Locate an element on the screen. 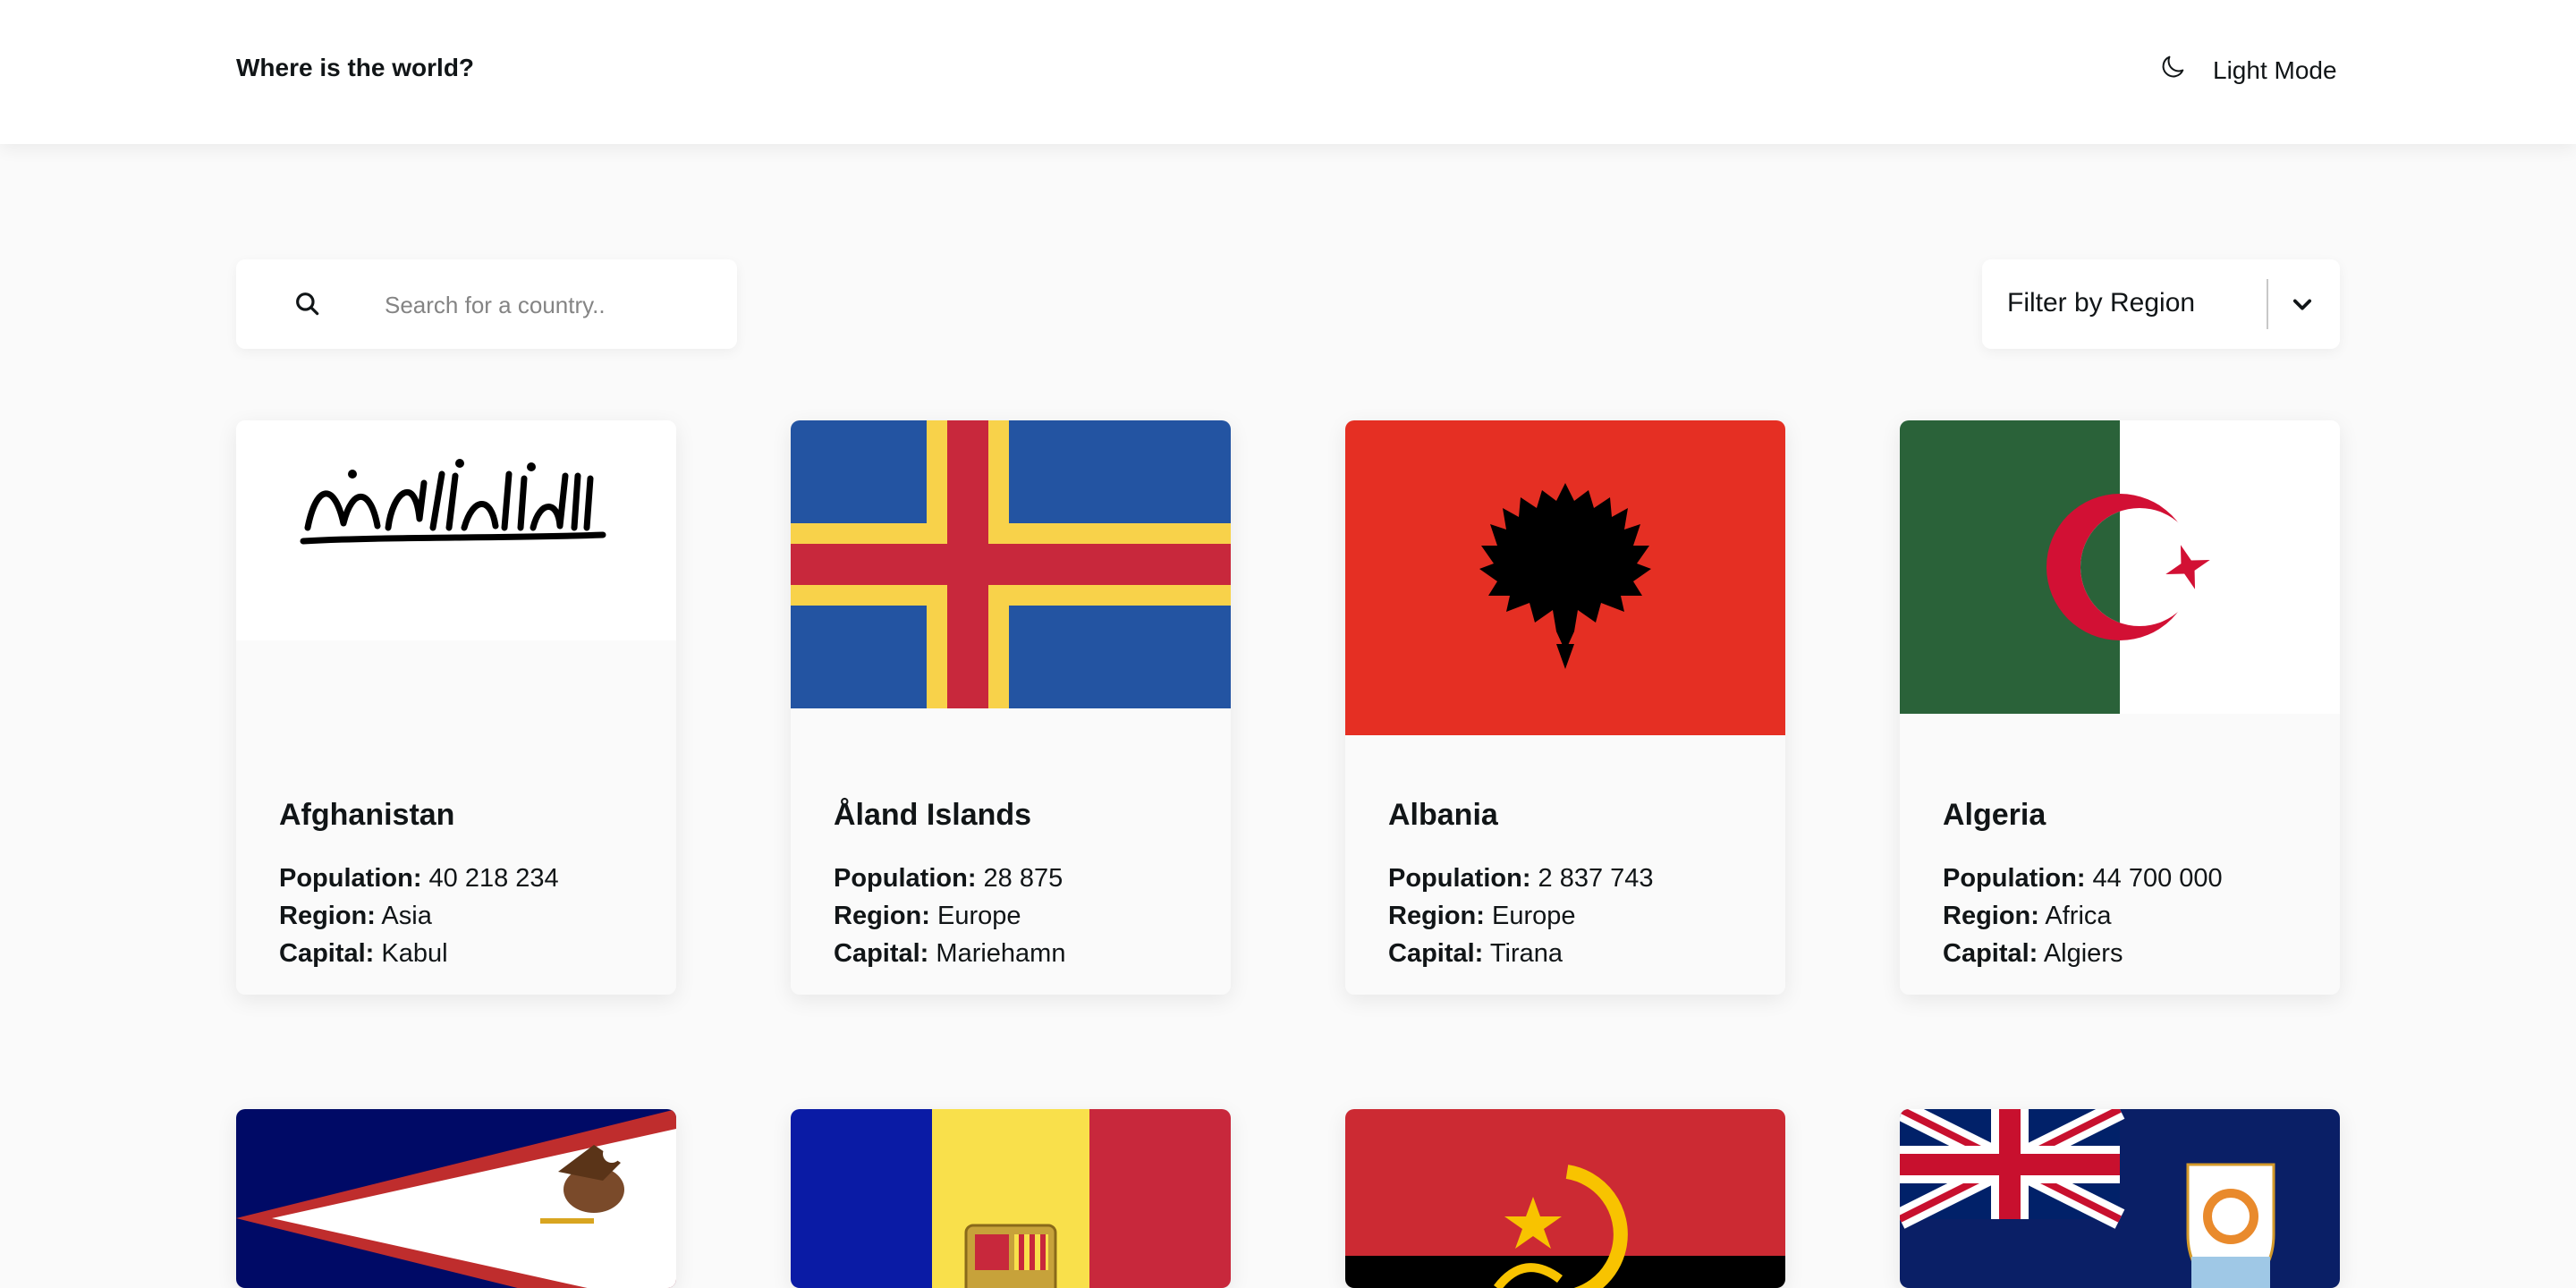 This screenshot has height=1288, width=2576. population-value: 2 837 743 is located at coordinates (1596, 878).